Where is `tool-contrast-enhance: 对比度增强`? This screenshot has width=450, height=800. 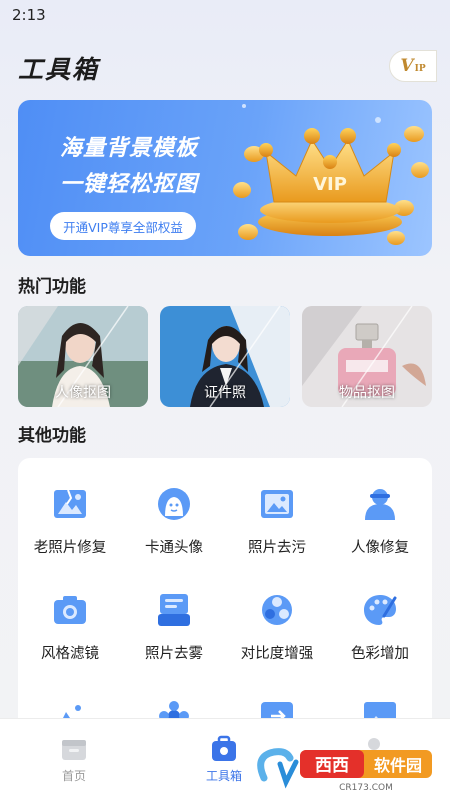 tool-contrast-enhance: 对比度增强 is located at coordinates (277, 637).